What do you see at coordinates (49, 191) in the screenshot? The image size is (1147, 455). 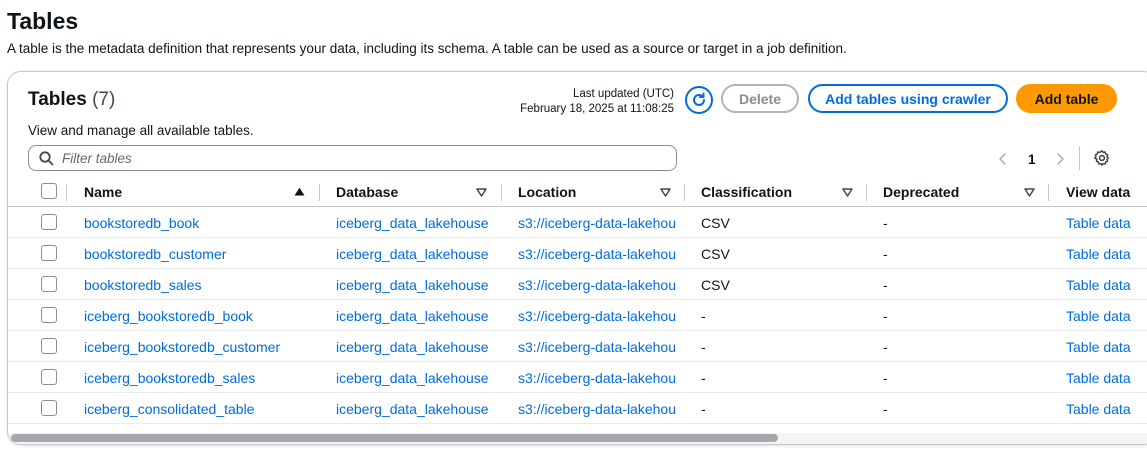 I see `select-all-checkbox` at bounding box center [49, 191].